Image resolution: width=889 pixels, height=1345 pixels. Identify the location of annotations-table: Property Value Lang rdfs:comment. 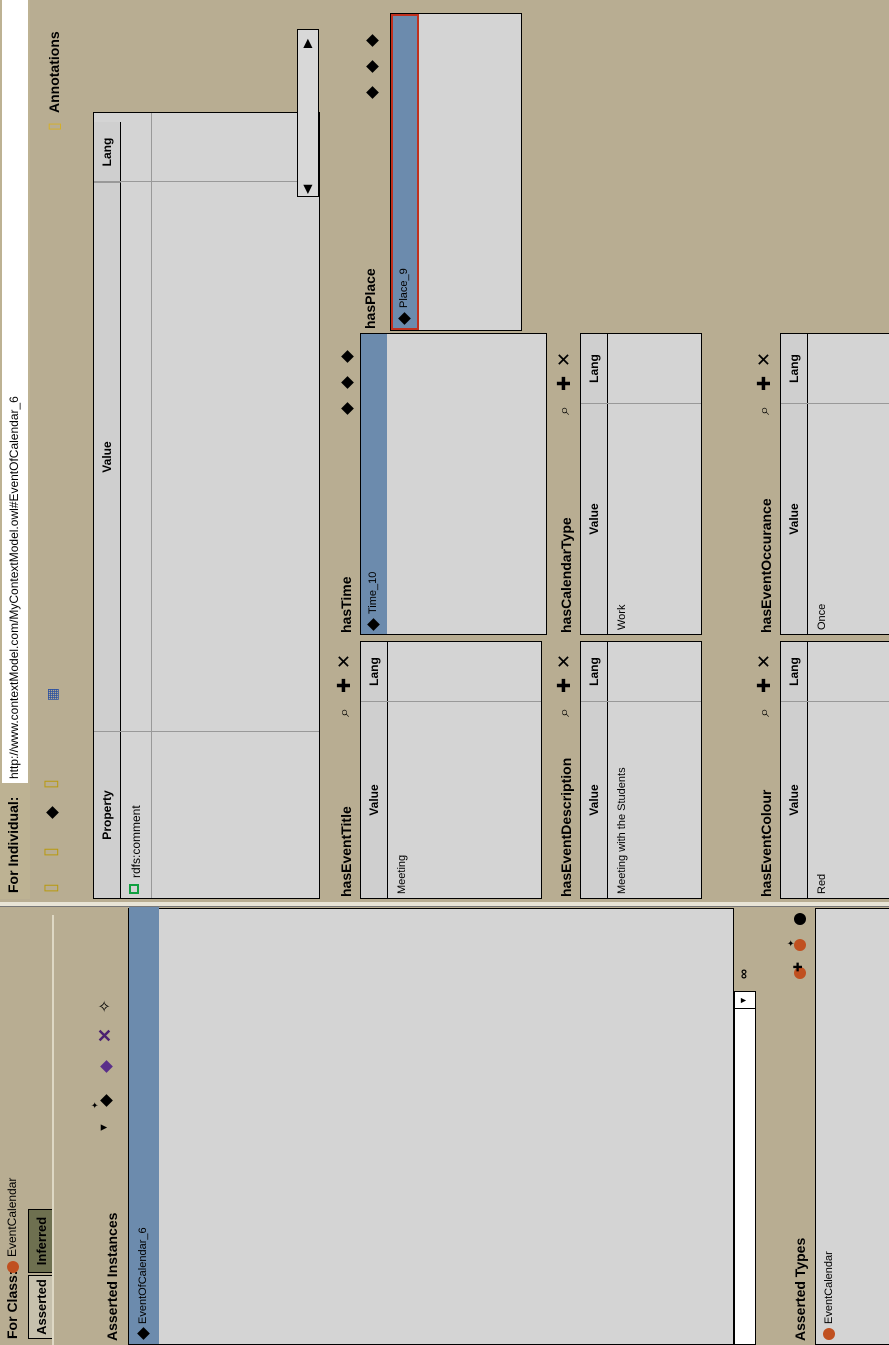
(206, 505).